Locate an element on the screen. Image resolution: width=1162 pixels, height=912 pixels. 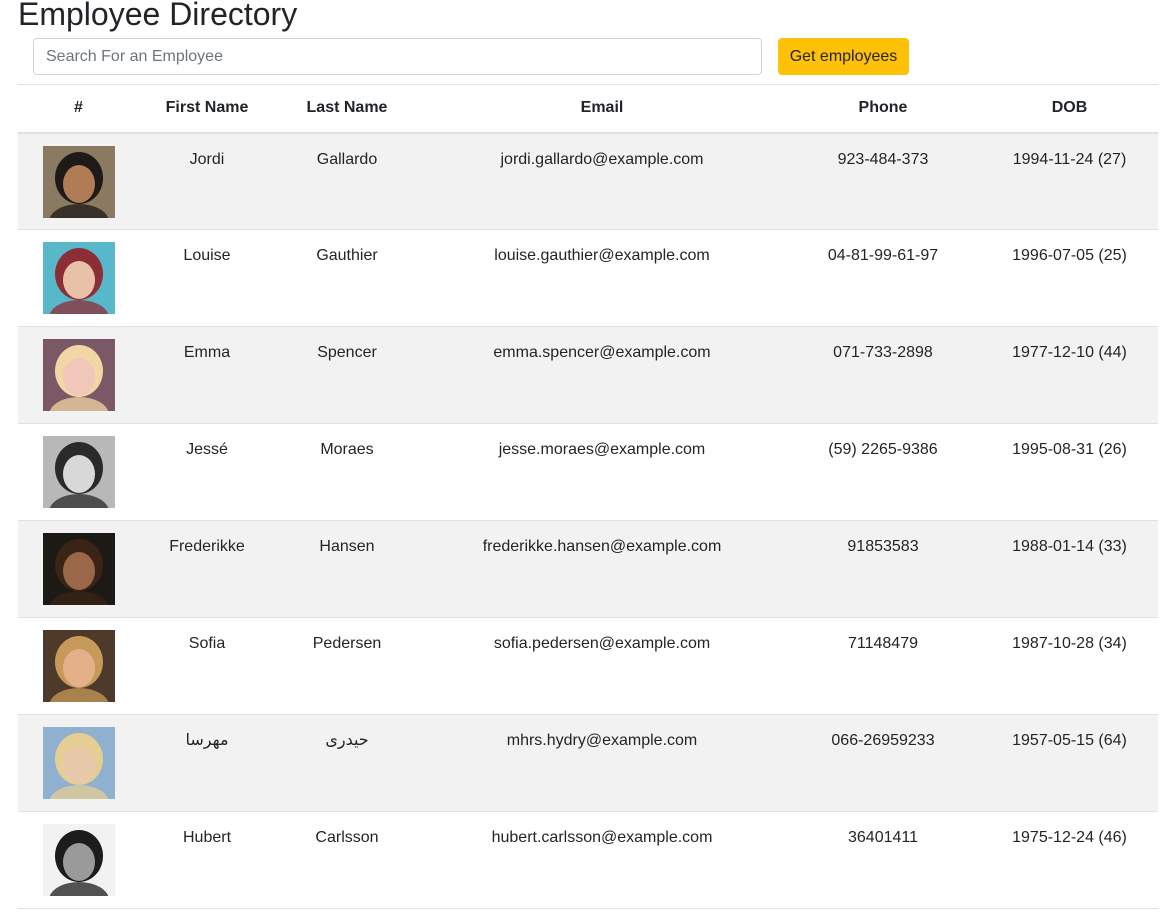
cell-email: sofia.pedersen@example.com is located at coordinates (602, 666).